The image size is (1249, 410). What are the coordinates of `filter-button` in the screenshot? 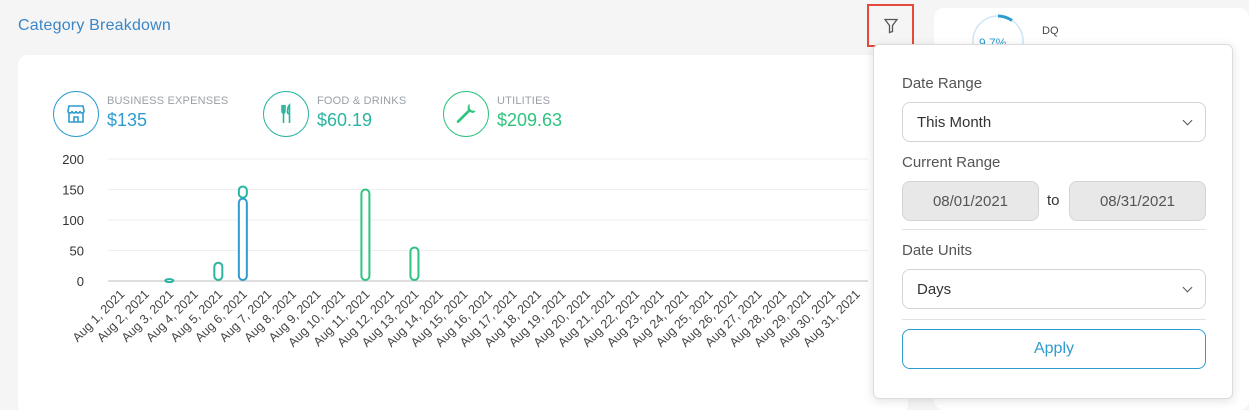 It's located at (890, 25).